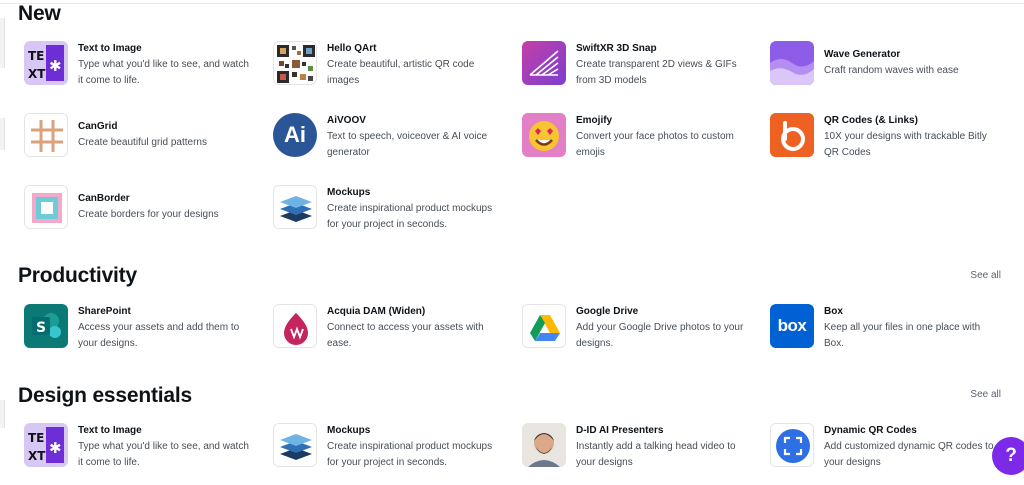 The width and height of the screenshot is (1024, 485). I want to click on dynamic-qr-icon, so click(792, 445).